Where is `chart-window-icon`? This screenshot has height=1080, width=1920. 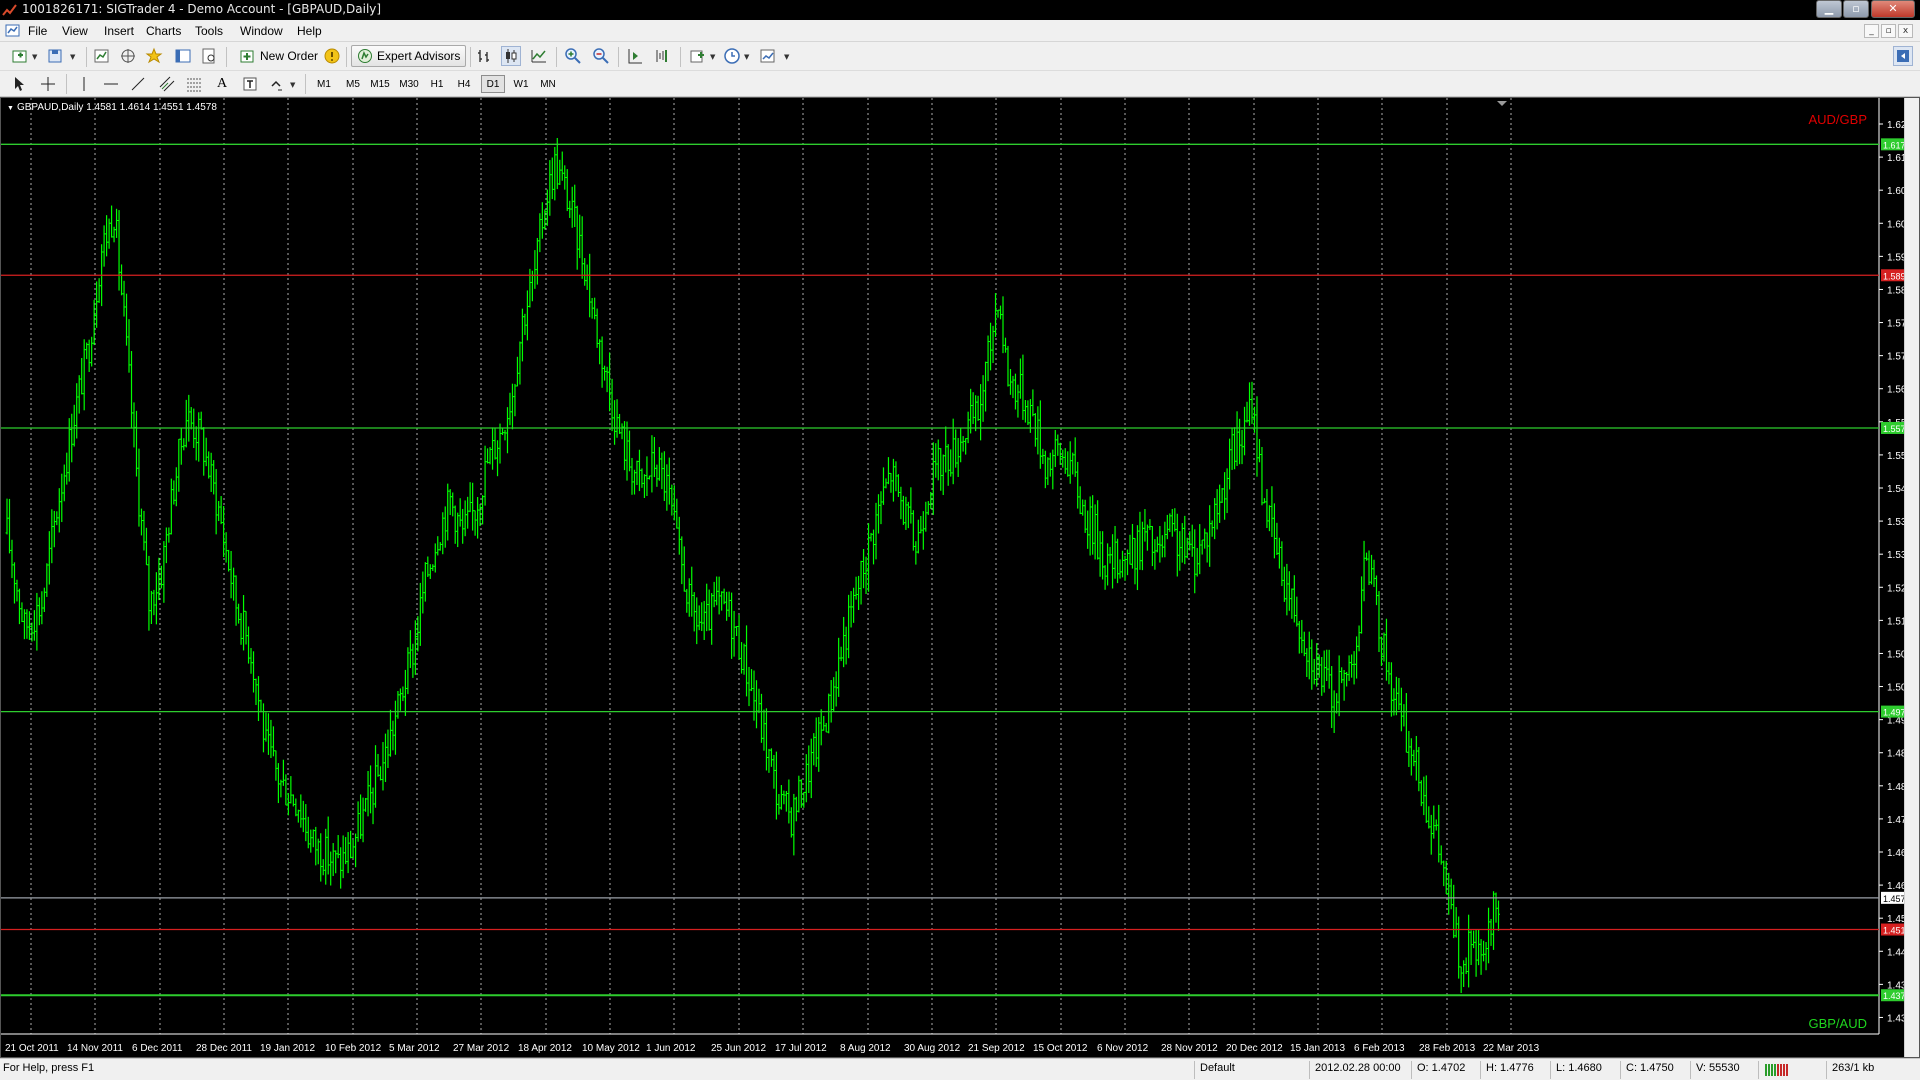
chart-window-icon is located at coordinates (13, 31).